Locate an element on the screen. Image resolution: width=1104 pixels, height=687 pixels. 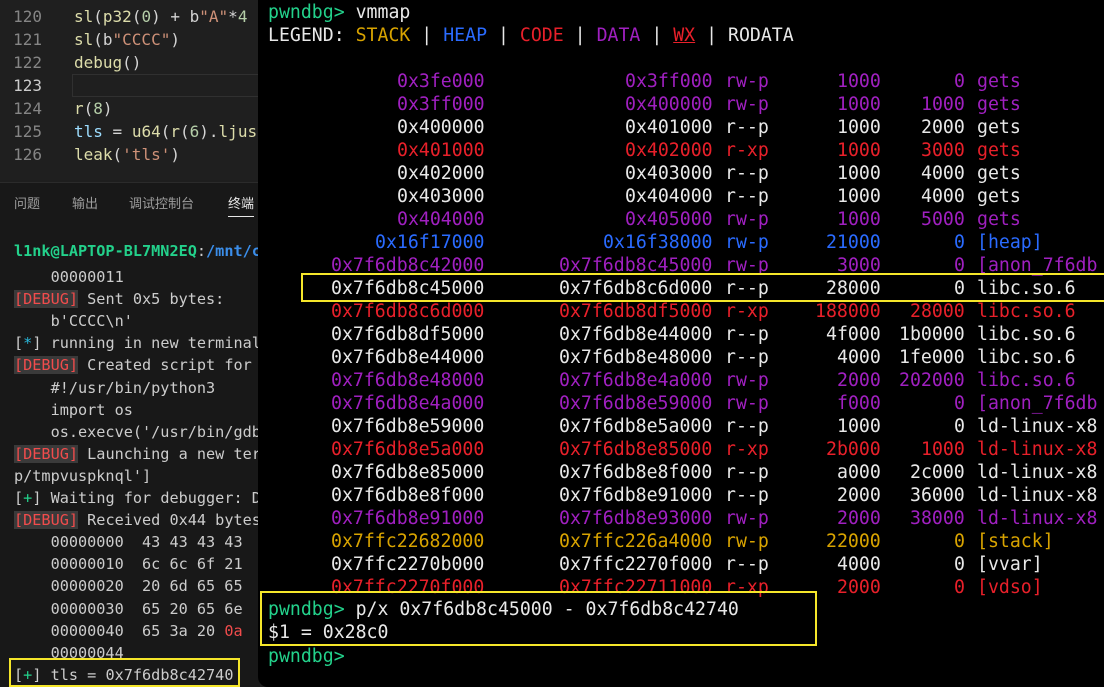
header-perm: Perm is located at coordinates (747, 58).